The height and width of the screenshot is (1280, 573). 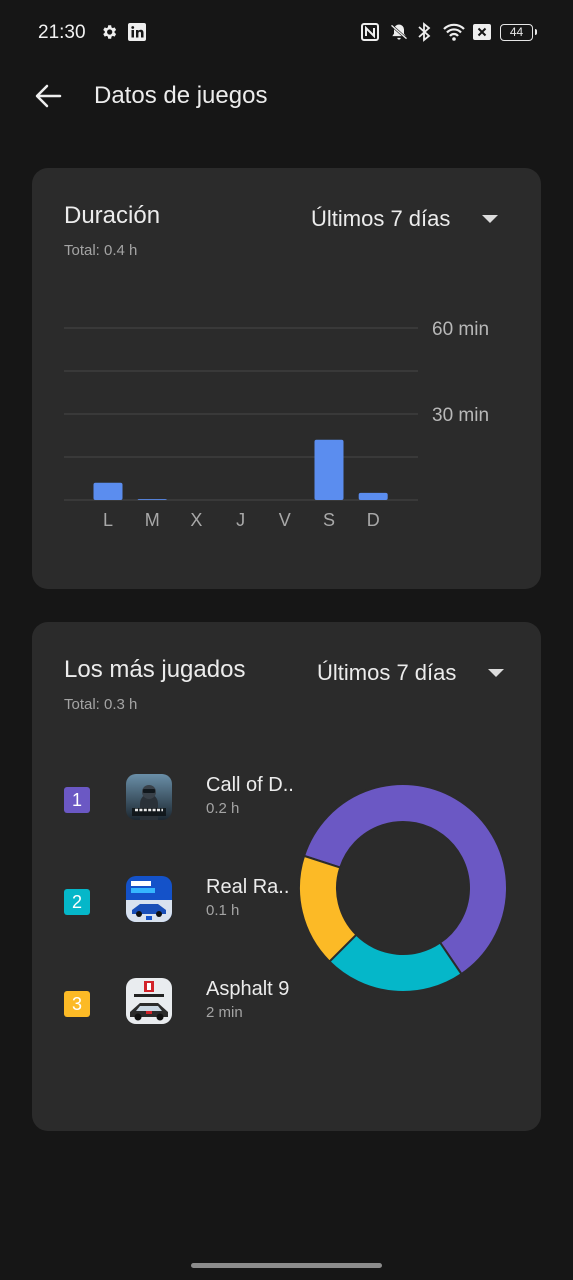 What do you see at coordinates (152, 499) in the screenshot?
I see `bar-M` at bounding box center [152, 499].